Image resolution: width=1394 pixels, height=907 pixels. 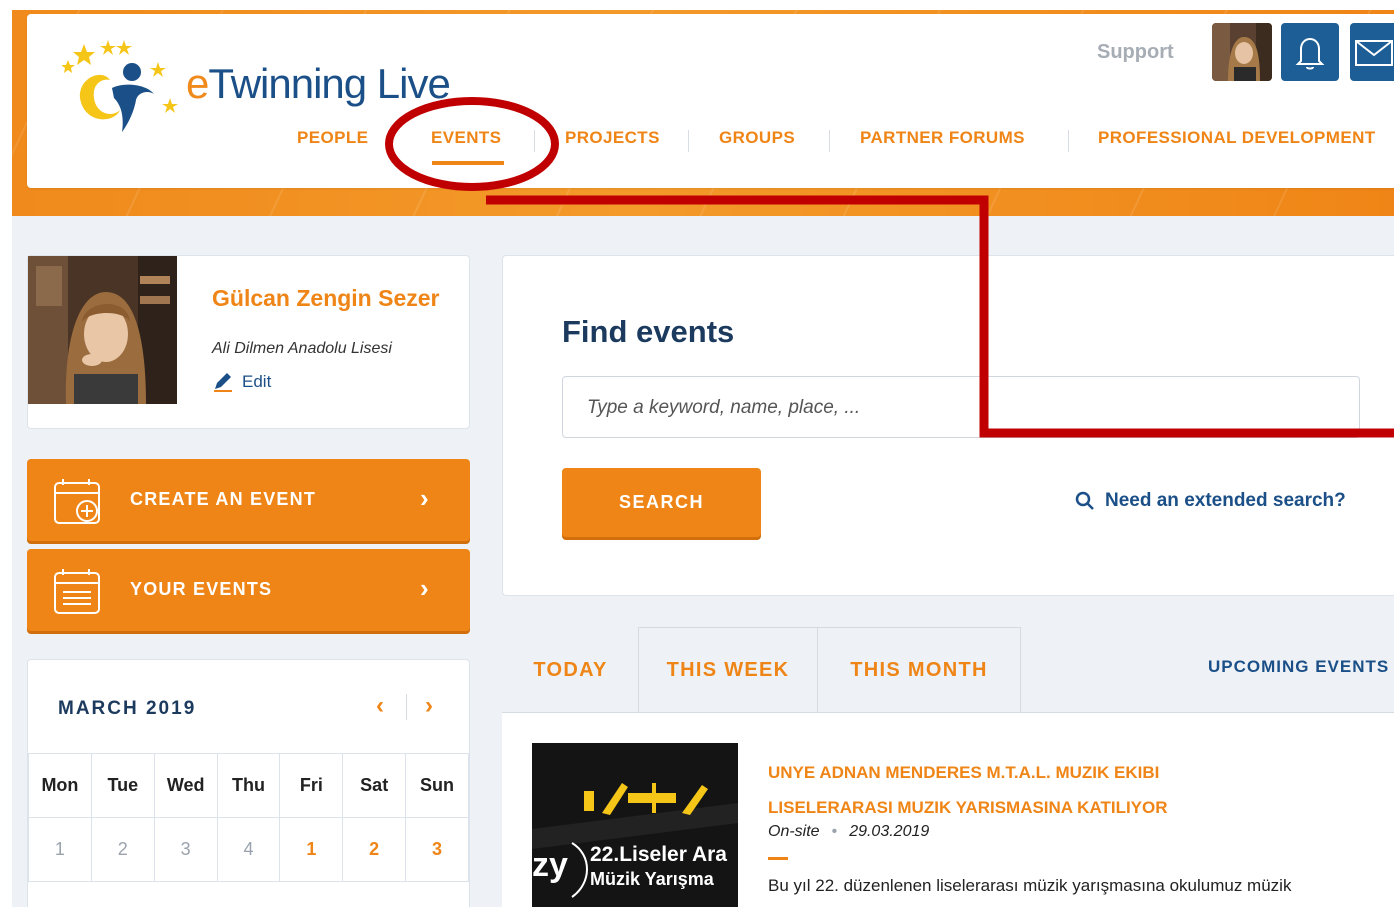 What do you see at coordinates (570, 670) in the screenshot?
I see `tab-today: TODAY` at bounding box center [570, 670].